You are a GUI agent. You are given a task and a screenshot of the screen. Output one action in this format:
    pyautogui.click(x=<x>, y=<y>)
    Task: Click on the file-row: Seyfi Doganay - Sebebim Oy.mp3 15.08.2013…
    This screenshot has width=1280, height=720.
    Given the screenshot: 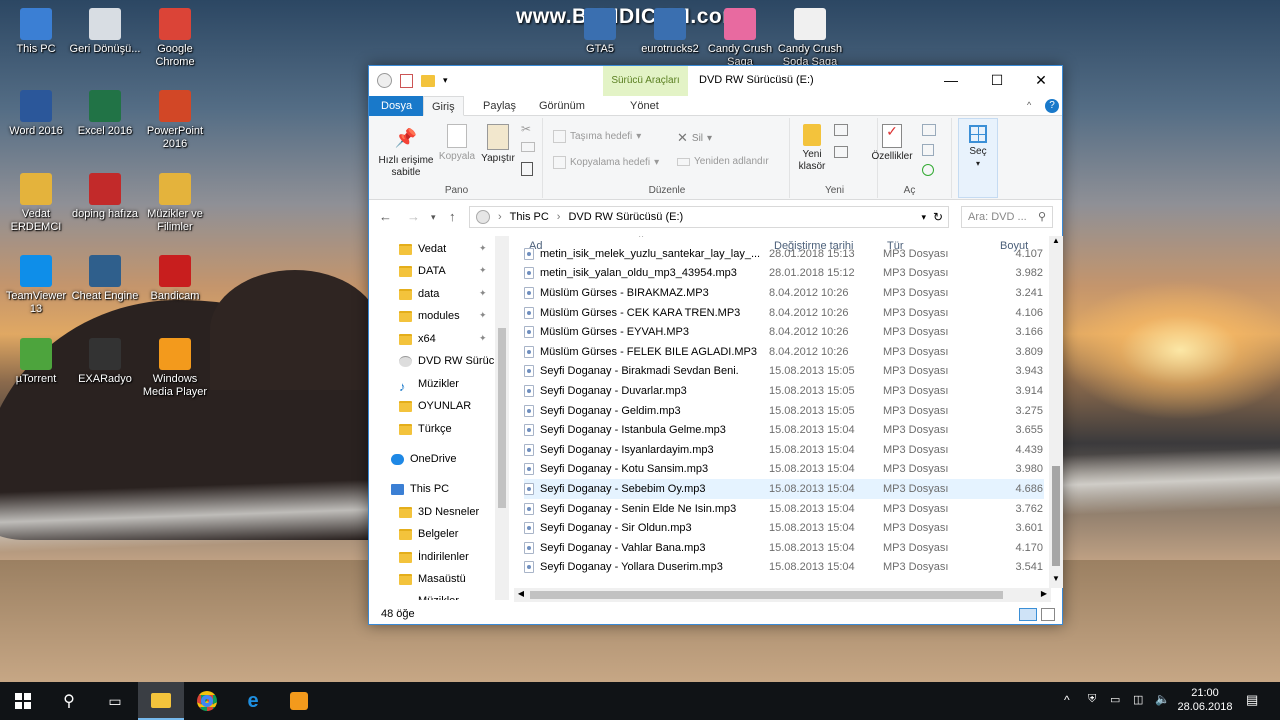 What is the action you would take?
    pyautogui.click(x=784, y=489)
    